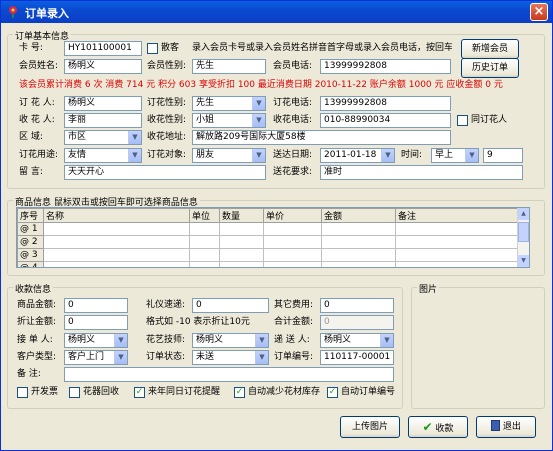 The width and height of the screenshot is (553, 451). Describe the element at coordinates (457, 215) in the screenshot. I see `goods-column-header: 备注` at that location.